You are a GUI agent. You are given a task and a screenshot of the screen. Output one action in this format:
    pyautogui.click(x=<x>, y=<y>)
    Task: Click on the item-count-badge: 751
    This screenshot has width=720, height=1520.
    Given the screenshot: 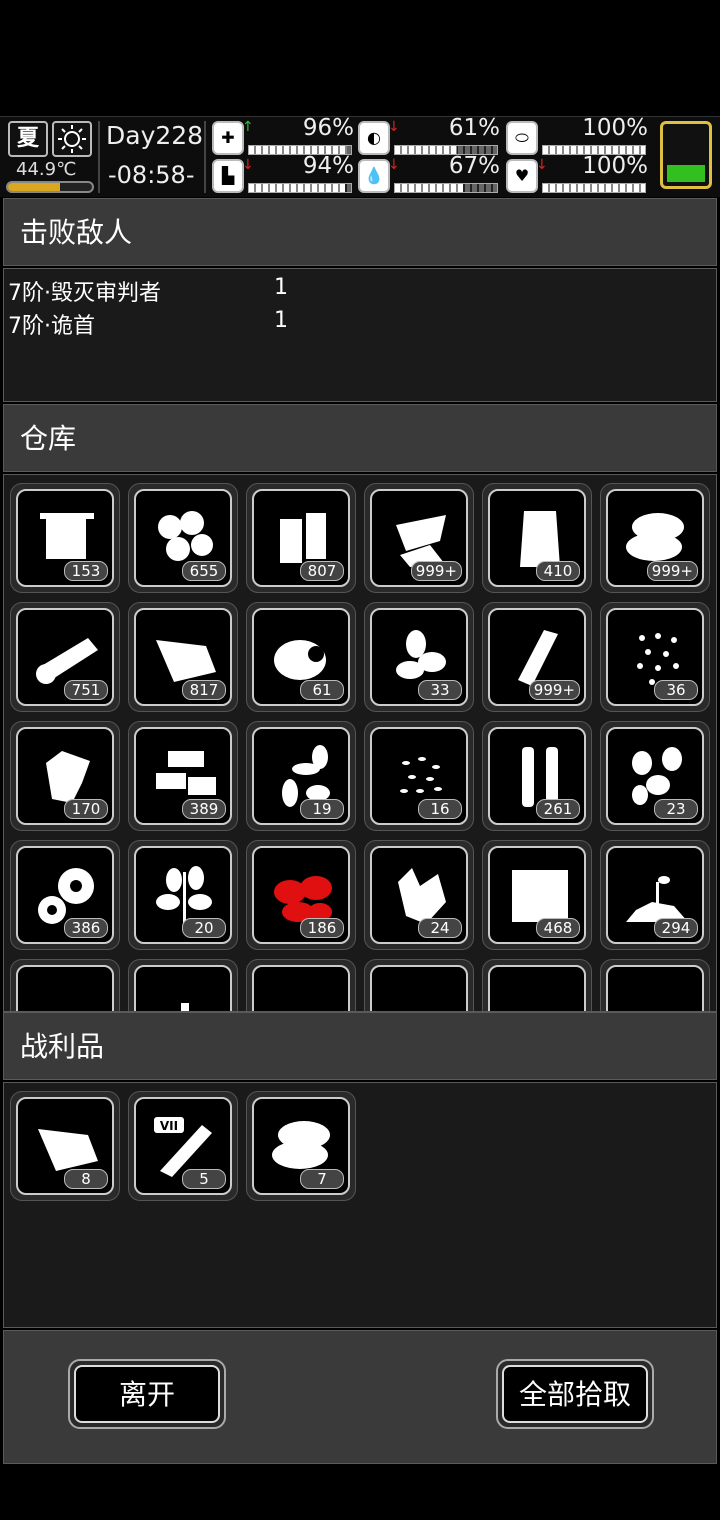 What is the action you would take?
    pyautogui.click(x=86, y=690)
    